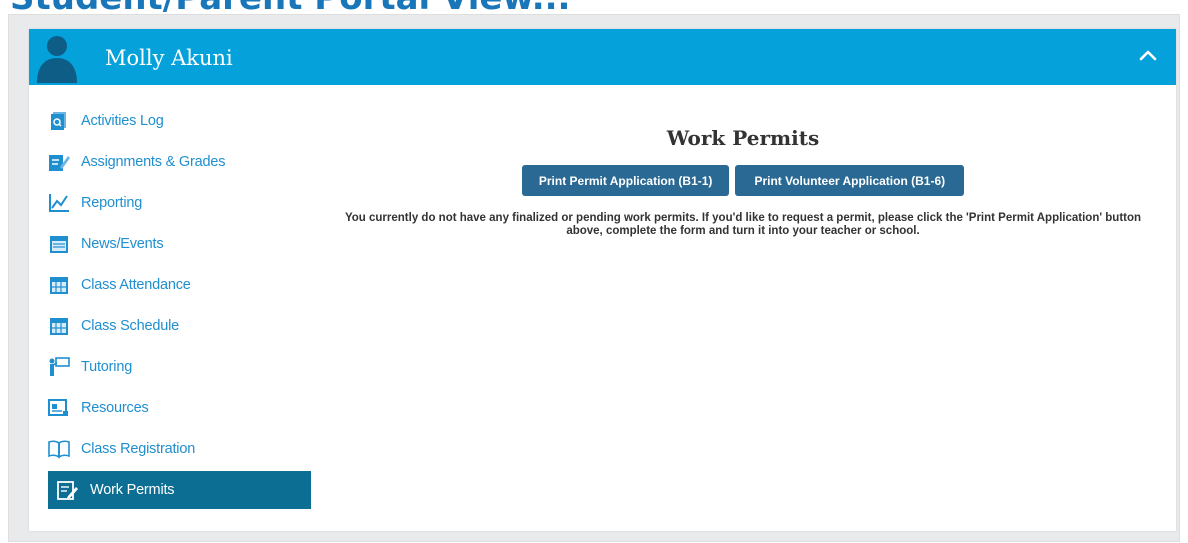 The image size is (1188, 543). Describe the element at coordinates (179, 367) in the screenshot. I see `sidebar-item-tutoring: Tutoring` at that location.